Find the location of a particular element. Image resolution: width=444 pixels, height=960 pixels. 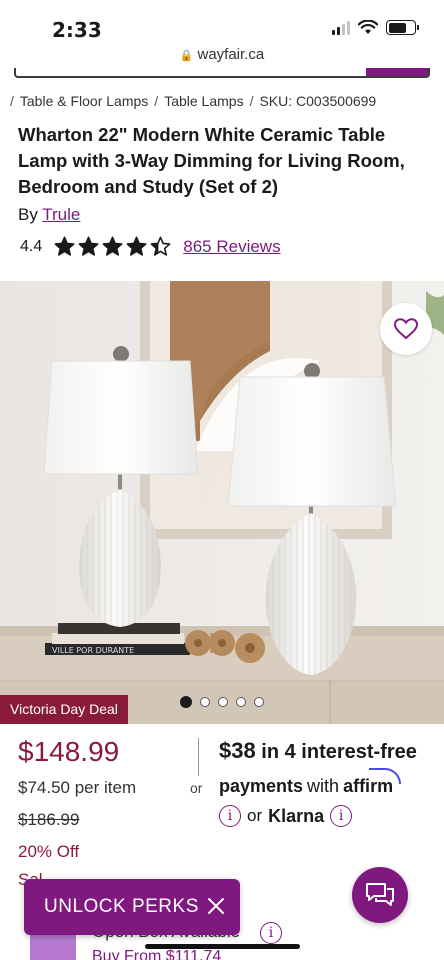

price-divider is located at coordinates (198, 757).